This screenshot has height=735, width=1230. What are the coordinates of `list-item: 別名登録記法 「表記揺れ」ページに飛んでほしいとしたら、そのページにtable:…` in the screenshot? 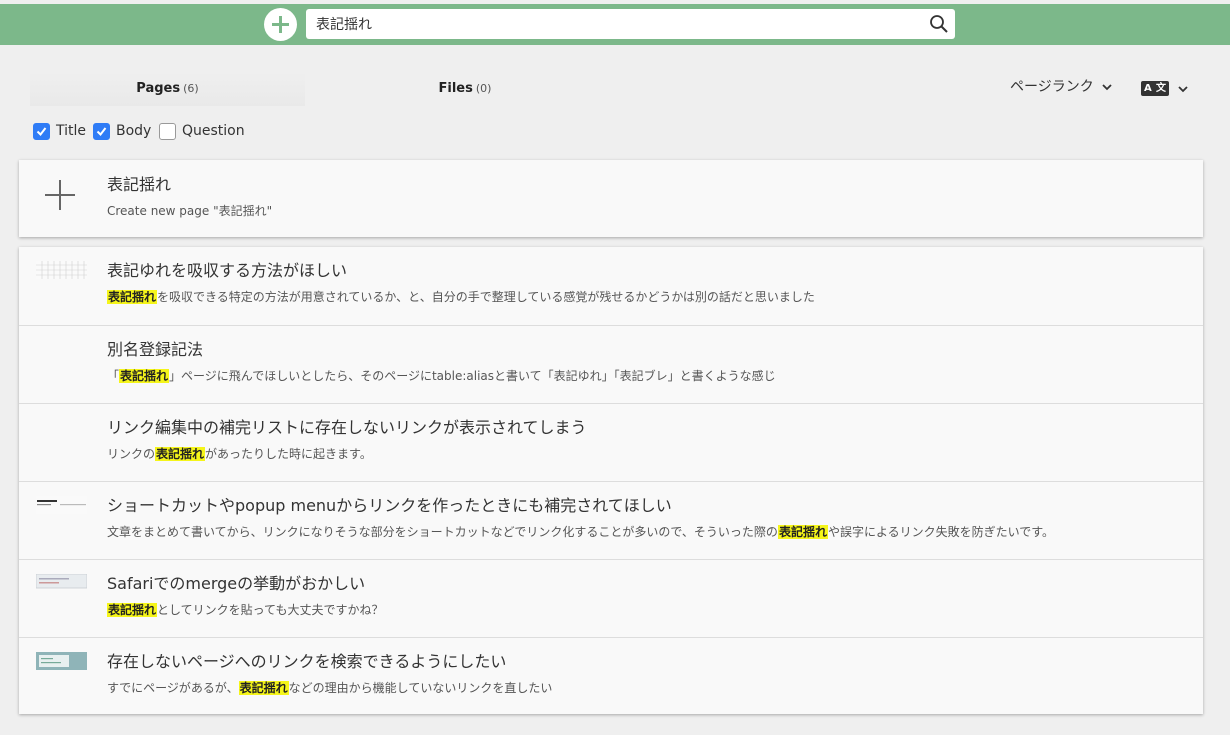 It's located at (611, 364).